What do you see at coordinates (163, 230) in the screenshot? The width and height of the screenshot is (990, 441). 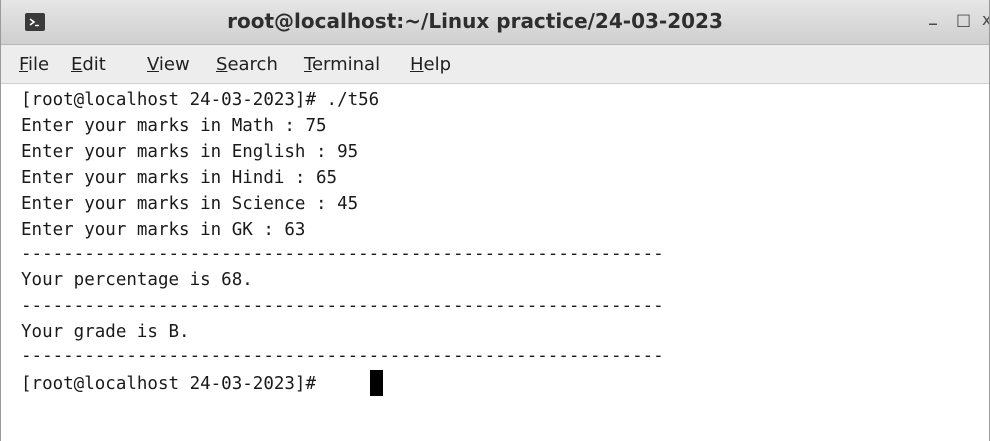 I see `terminal-line: Enter your marks in GK : 63` at bounding box center [163, 230].